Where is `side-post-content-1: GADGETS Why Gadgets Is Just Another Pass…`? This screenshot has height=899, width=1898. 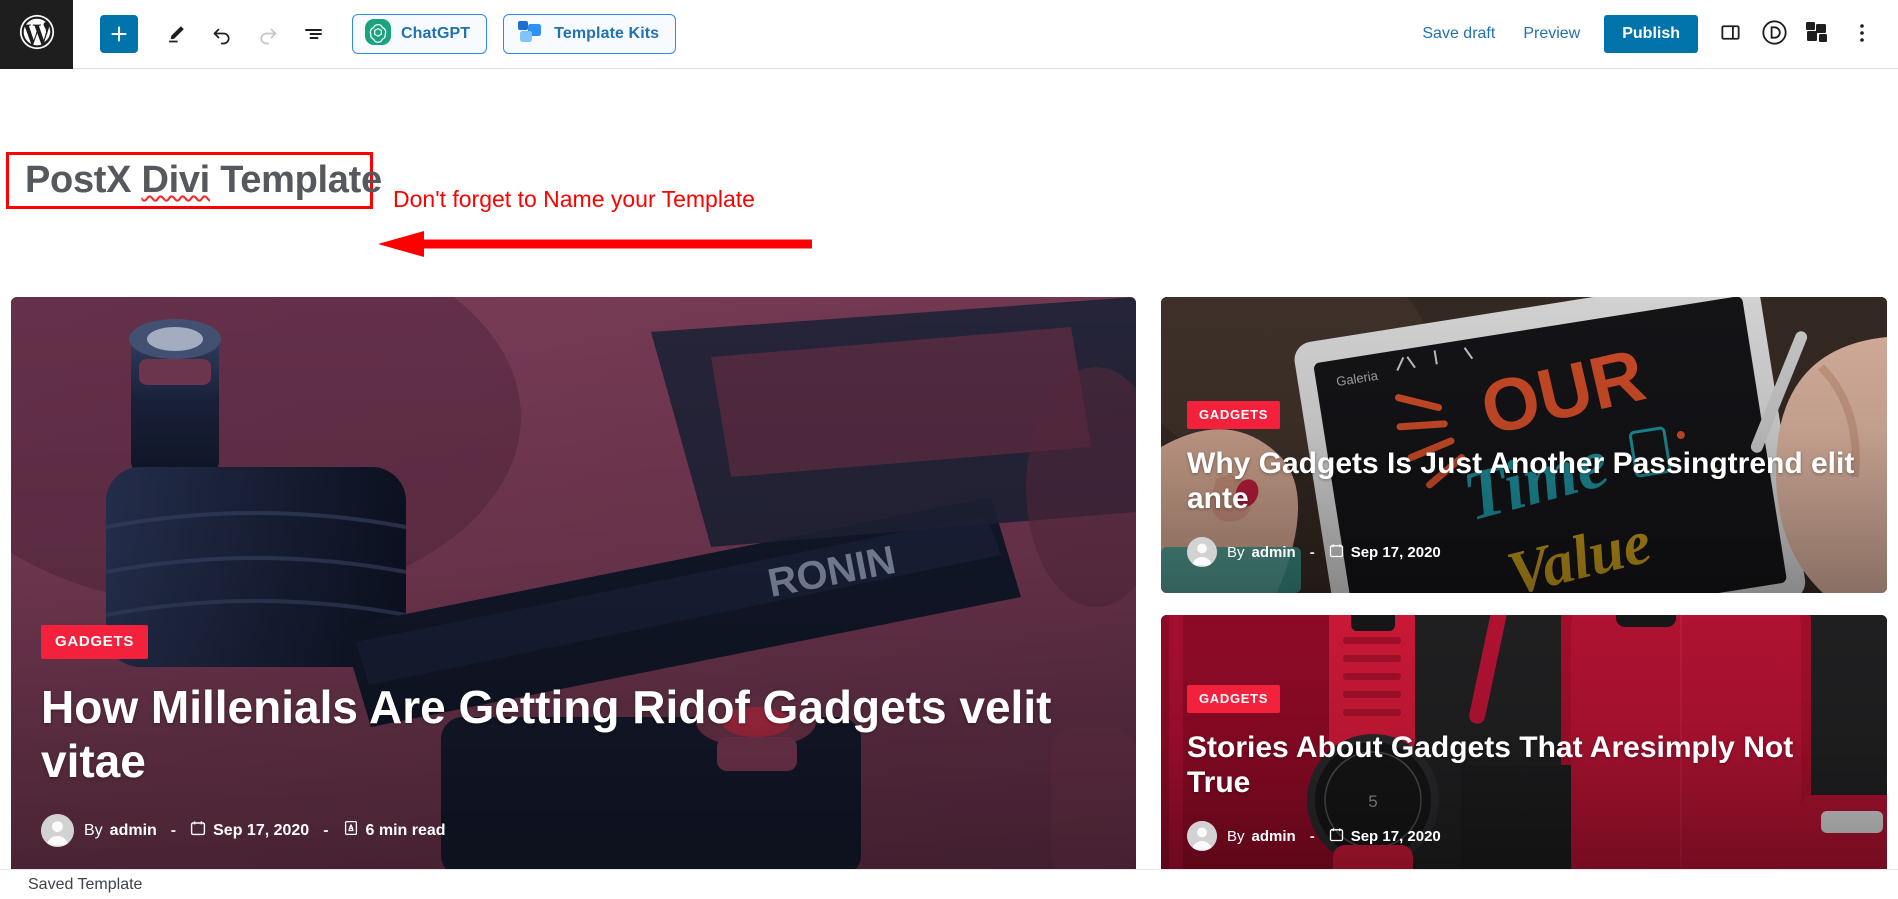
side-post-content-1: GADGETS Why Gadgets Is Just Another Pass… is located at coordinates (1524, 497).